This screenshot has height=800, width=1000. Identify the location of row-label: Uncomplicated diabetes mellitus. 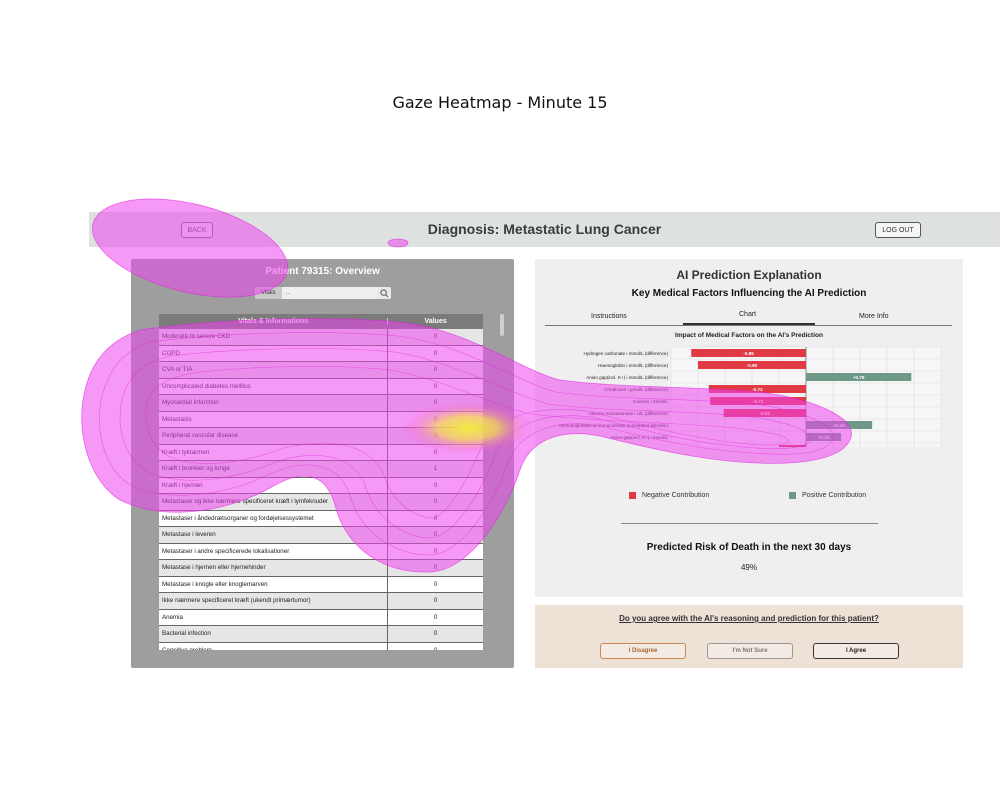
(274, 386).